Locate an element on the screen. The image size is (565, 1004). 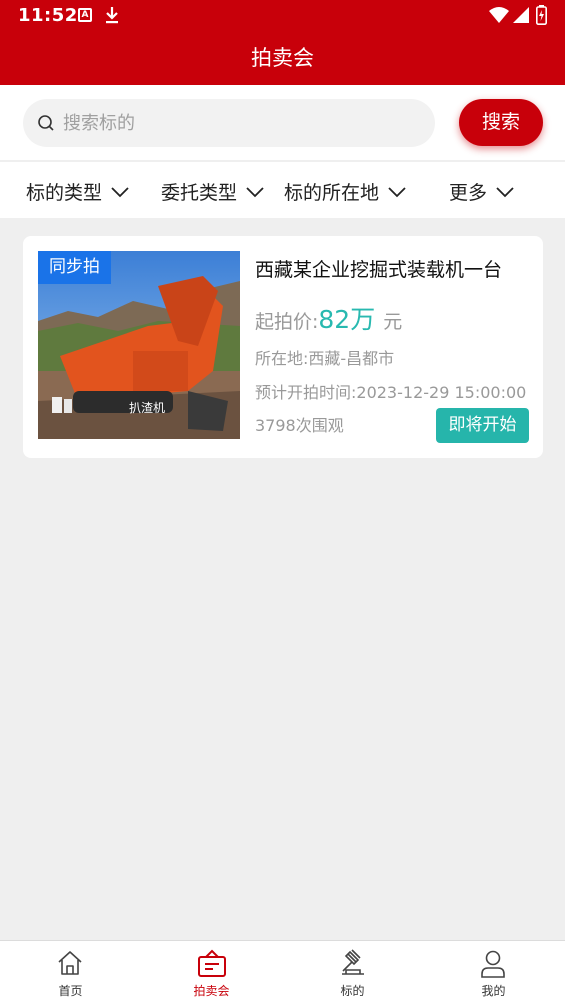
sync-auction-badge: 同步拍 is located at coordinates (74, 267).